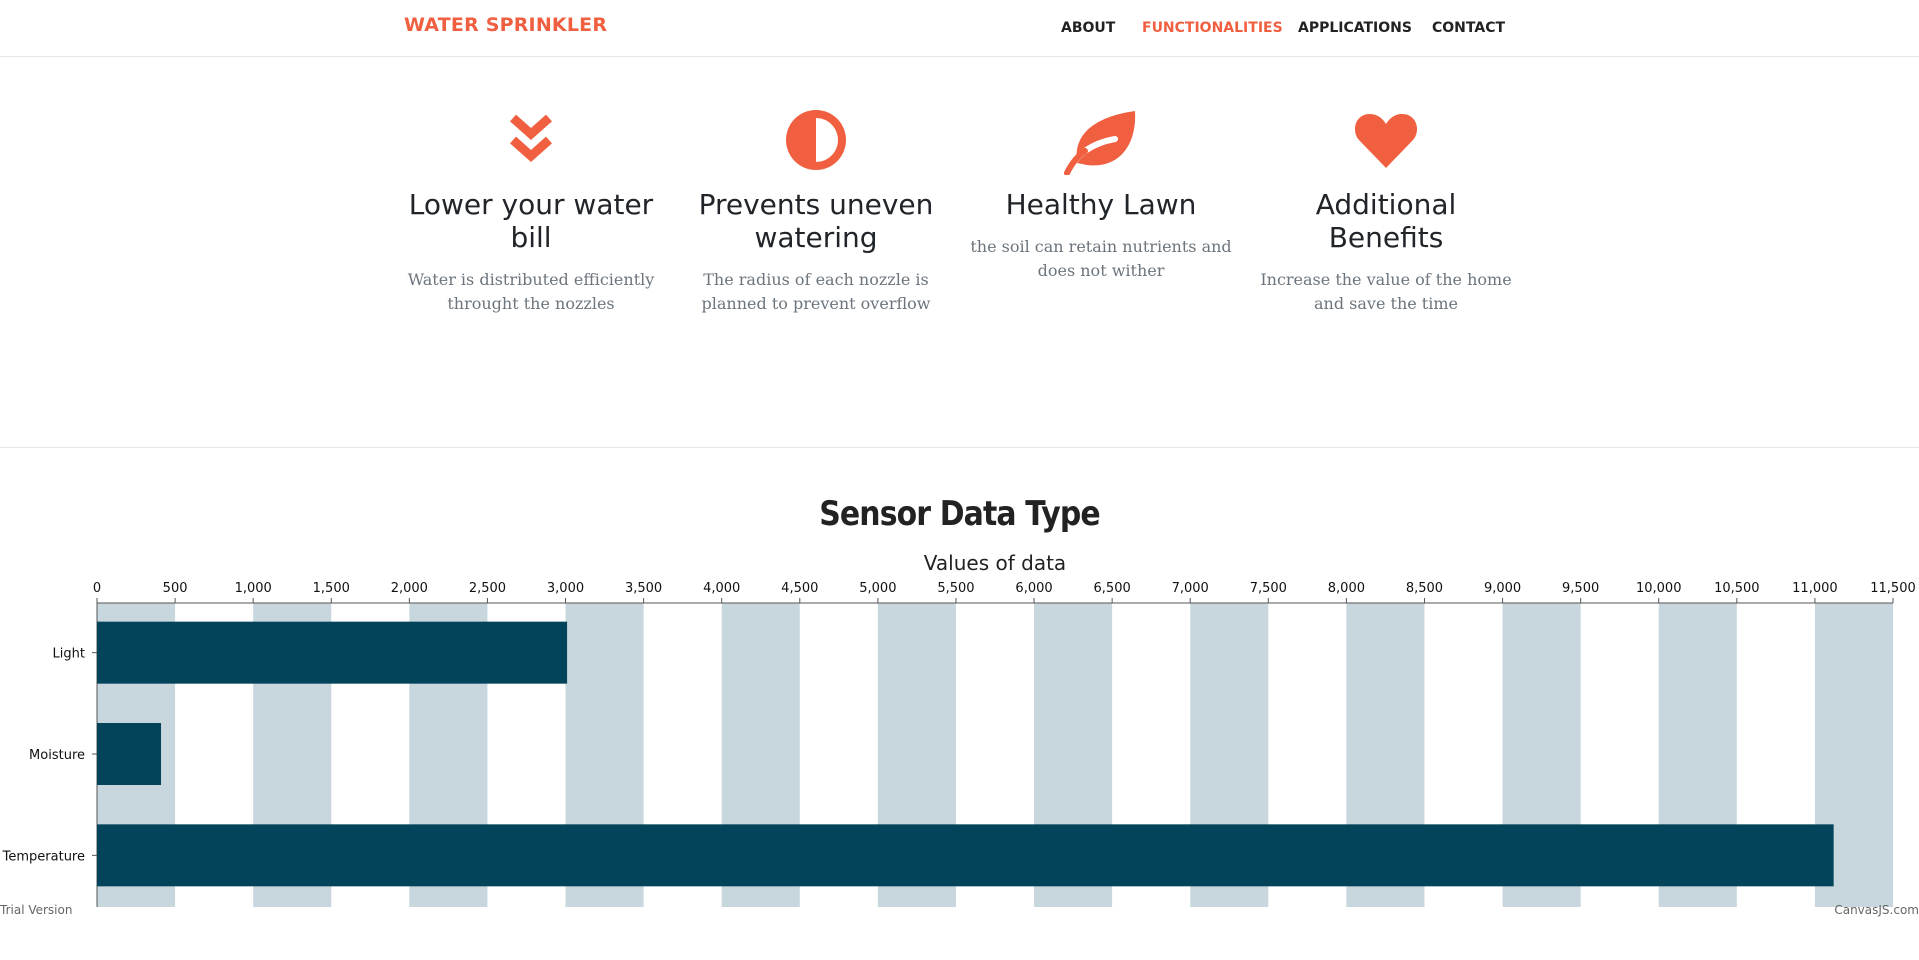 Image resolution: width=1919 pixels, height=960 pixels. What do you see at coordinates (1268, 588) in the screenshot?
I see `x-tick-label: 7,500` at bounding box center [1268, 588].